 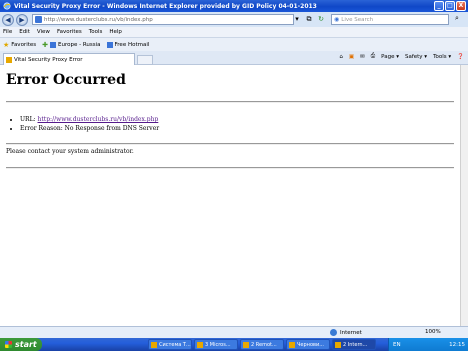 I want to click on compatibility-view-icon: ⧉, so click(x=309, y=19).